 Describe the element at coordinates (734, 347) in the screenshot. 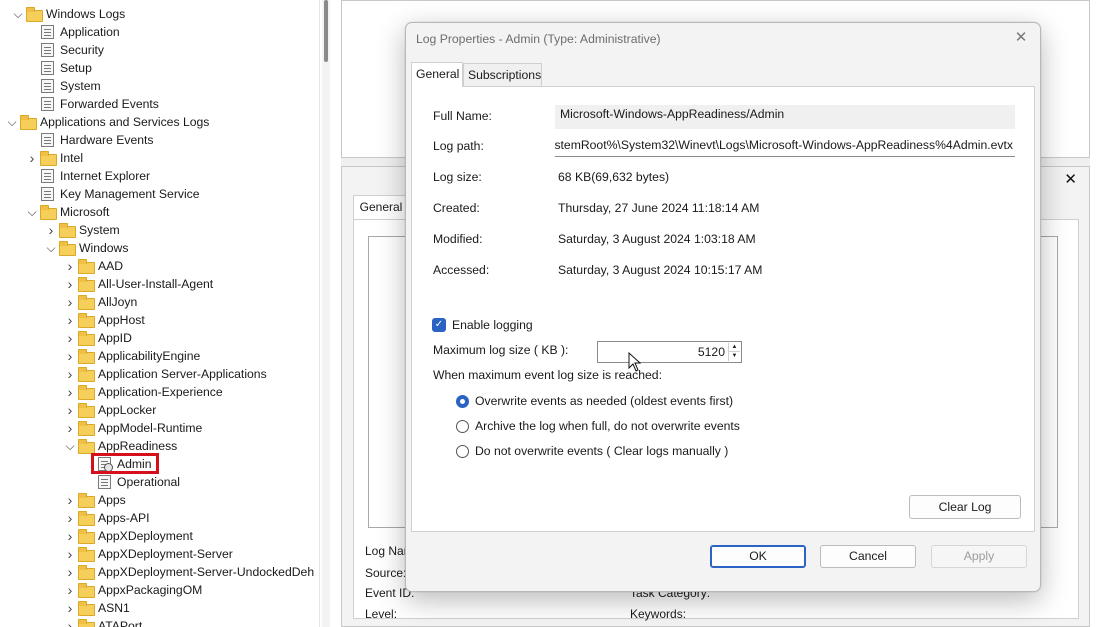

I see `spin-up-icon: ▲` at that location.